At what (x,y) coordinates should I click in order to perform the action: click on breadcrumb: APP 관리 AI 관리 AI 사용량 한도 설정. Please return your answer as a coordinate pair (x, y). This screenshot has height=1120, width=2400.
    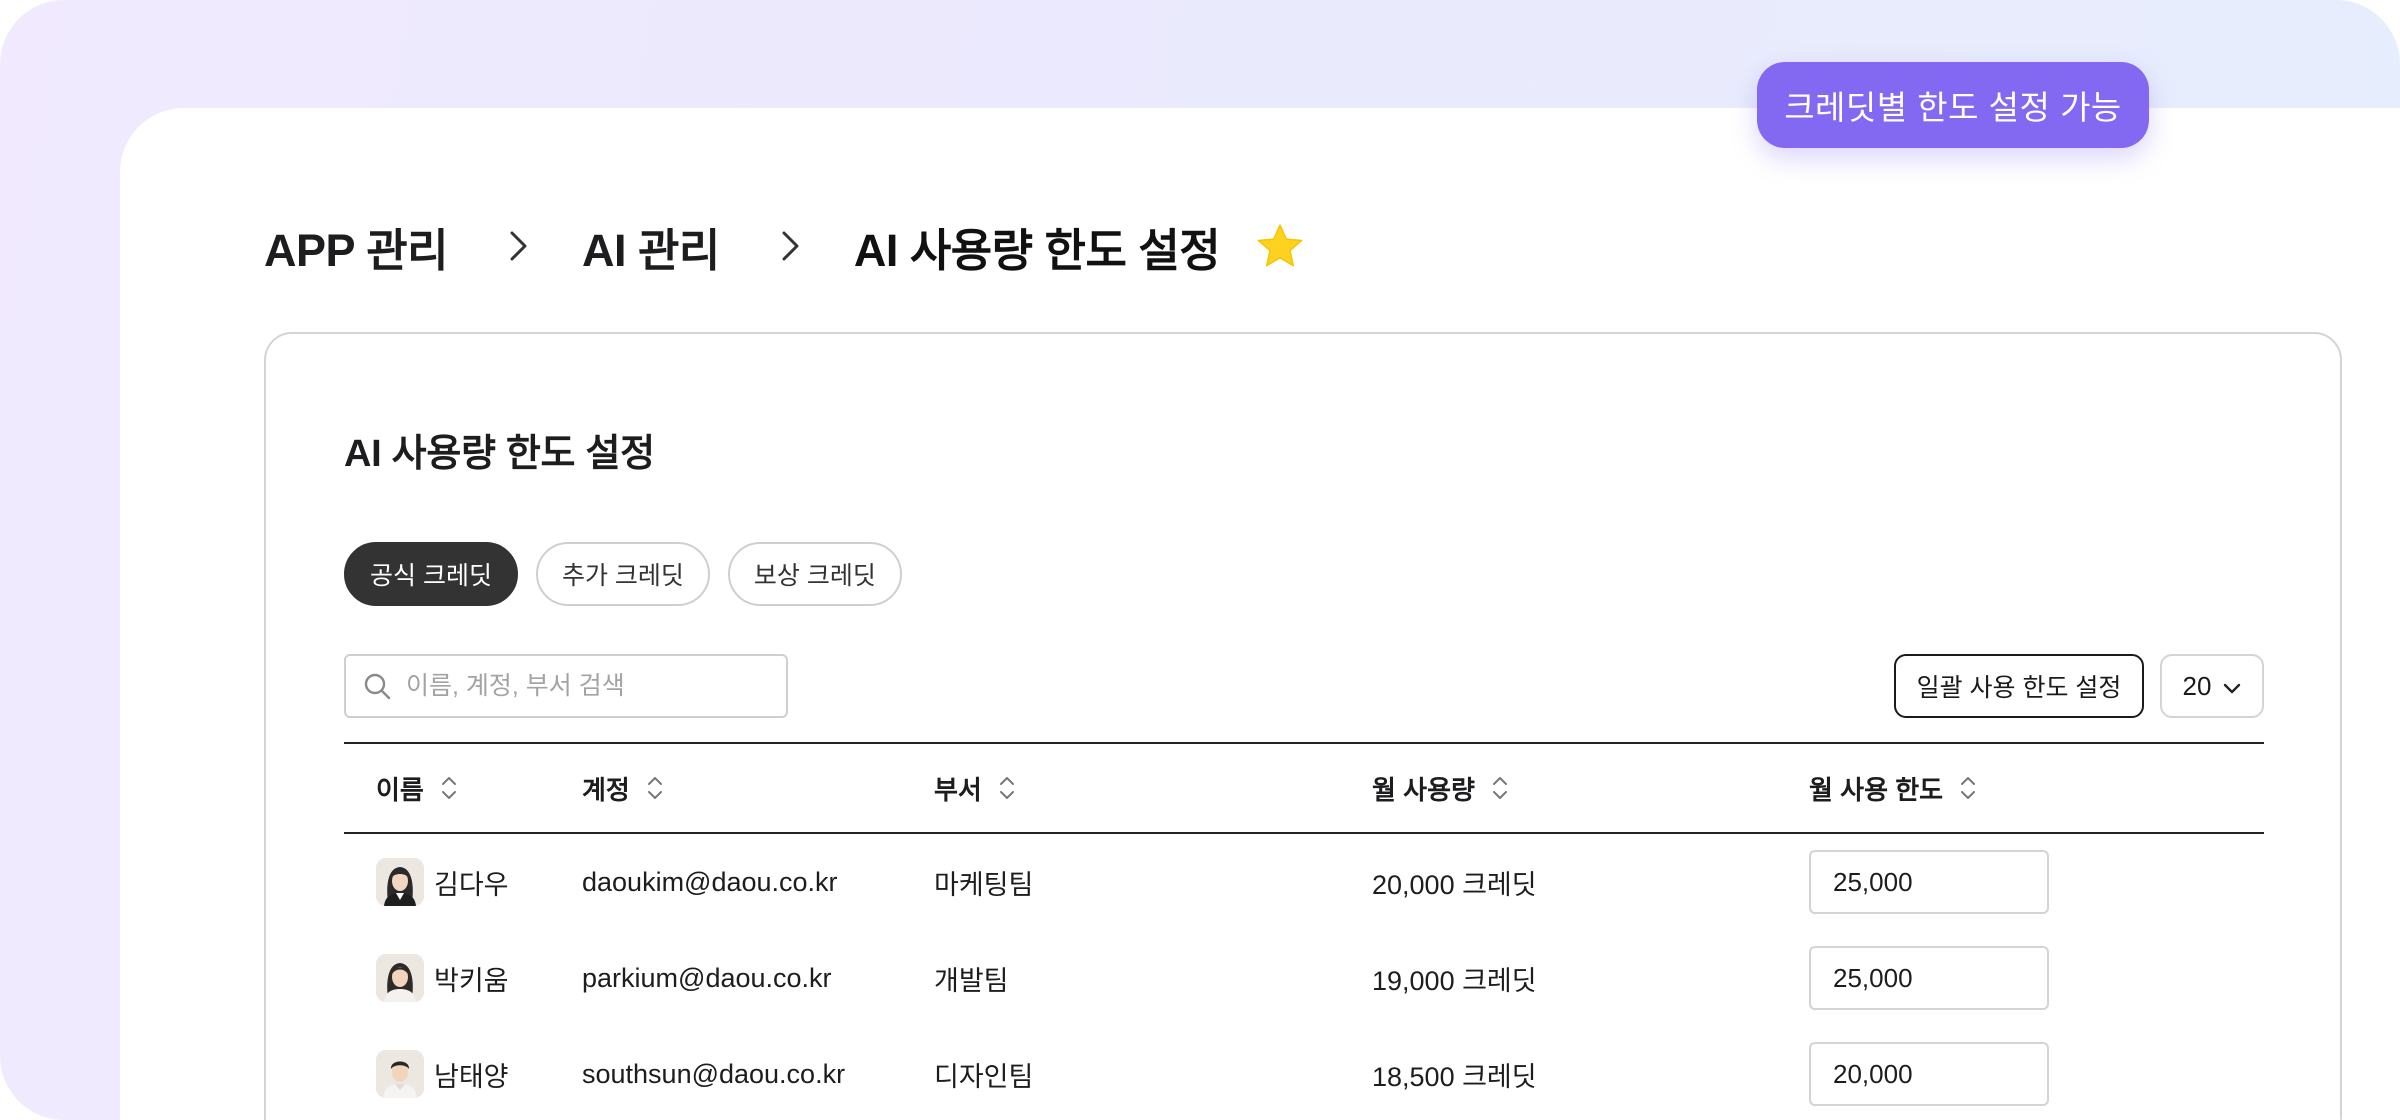
    Looking at the image, I should click on (785, 246).